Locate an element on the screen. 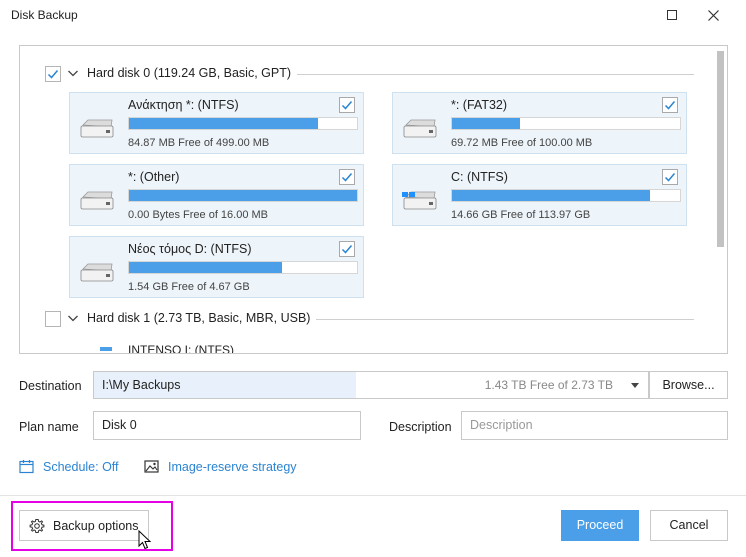 This screenshot has height=557, width=746. partition-free-space: 84.87 MB Free of 499.00 MB is located at coordinates (199, 143).